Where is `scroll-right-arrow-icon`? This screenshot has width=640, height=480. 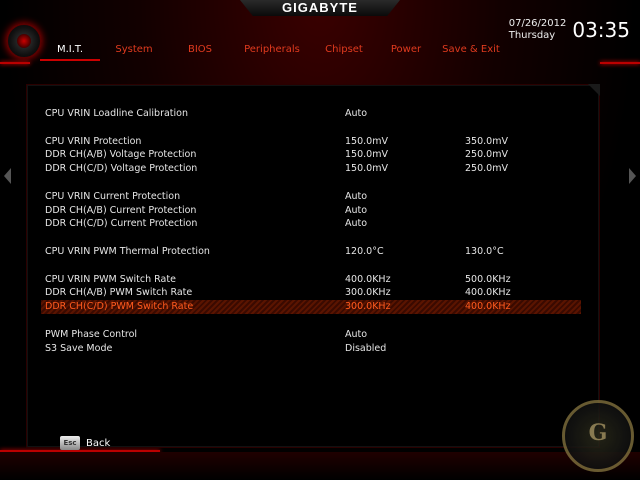 scroll-right-arrow-icon is located at coordinates (632, 176).